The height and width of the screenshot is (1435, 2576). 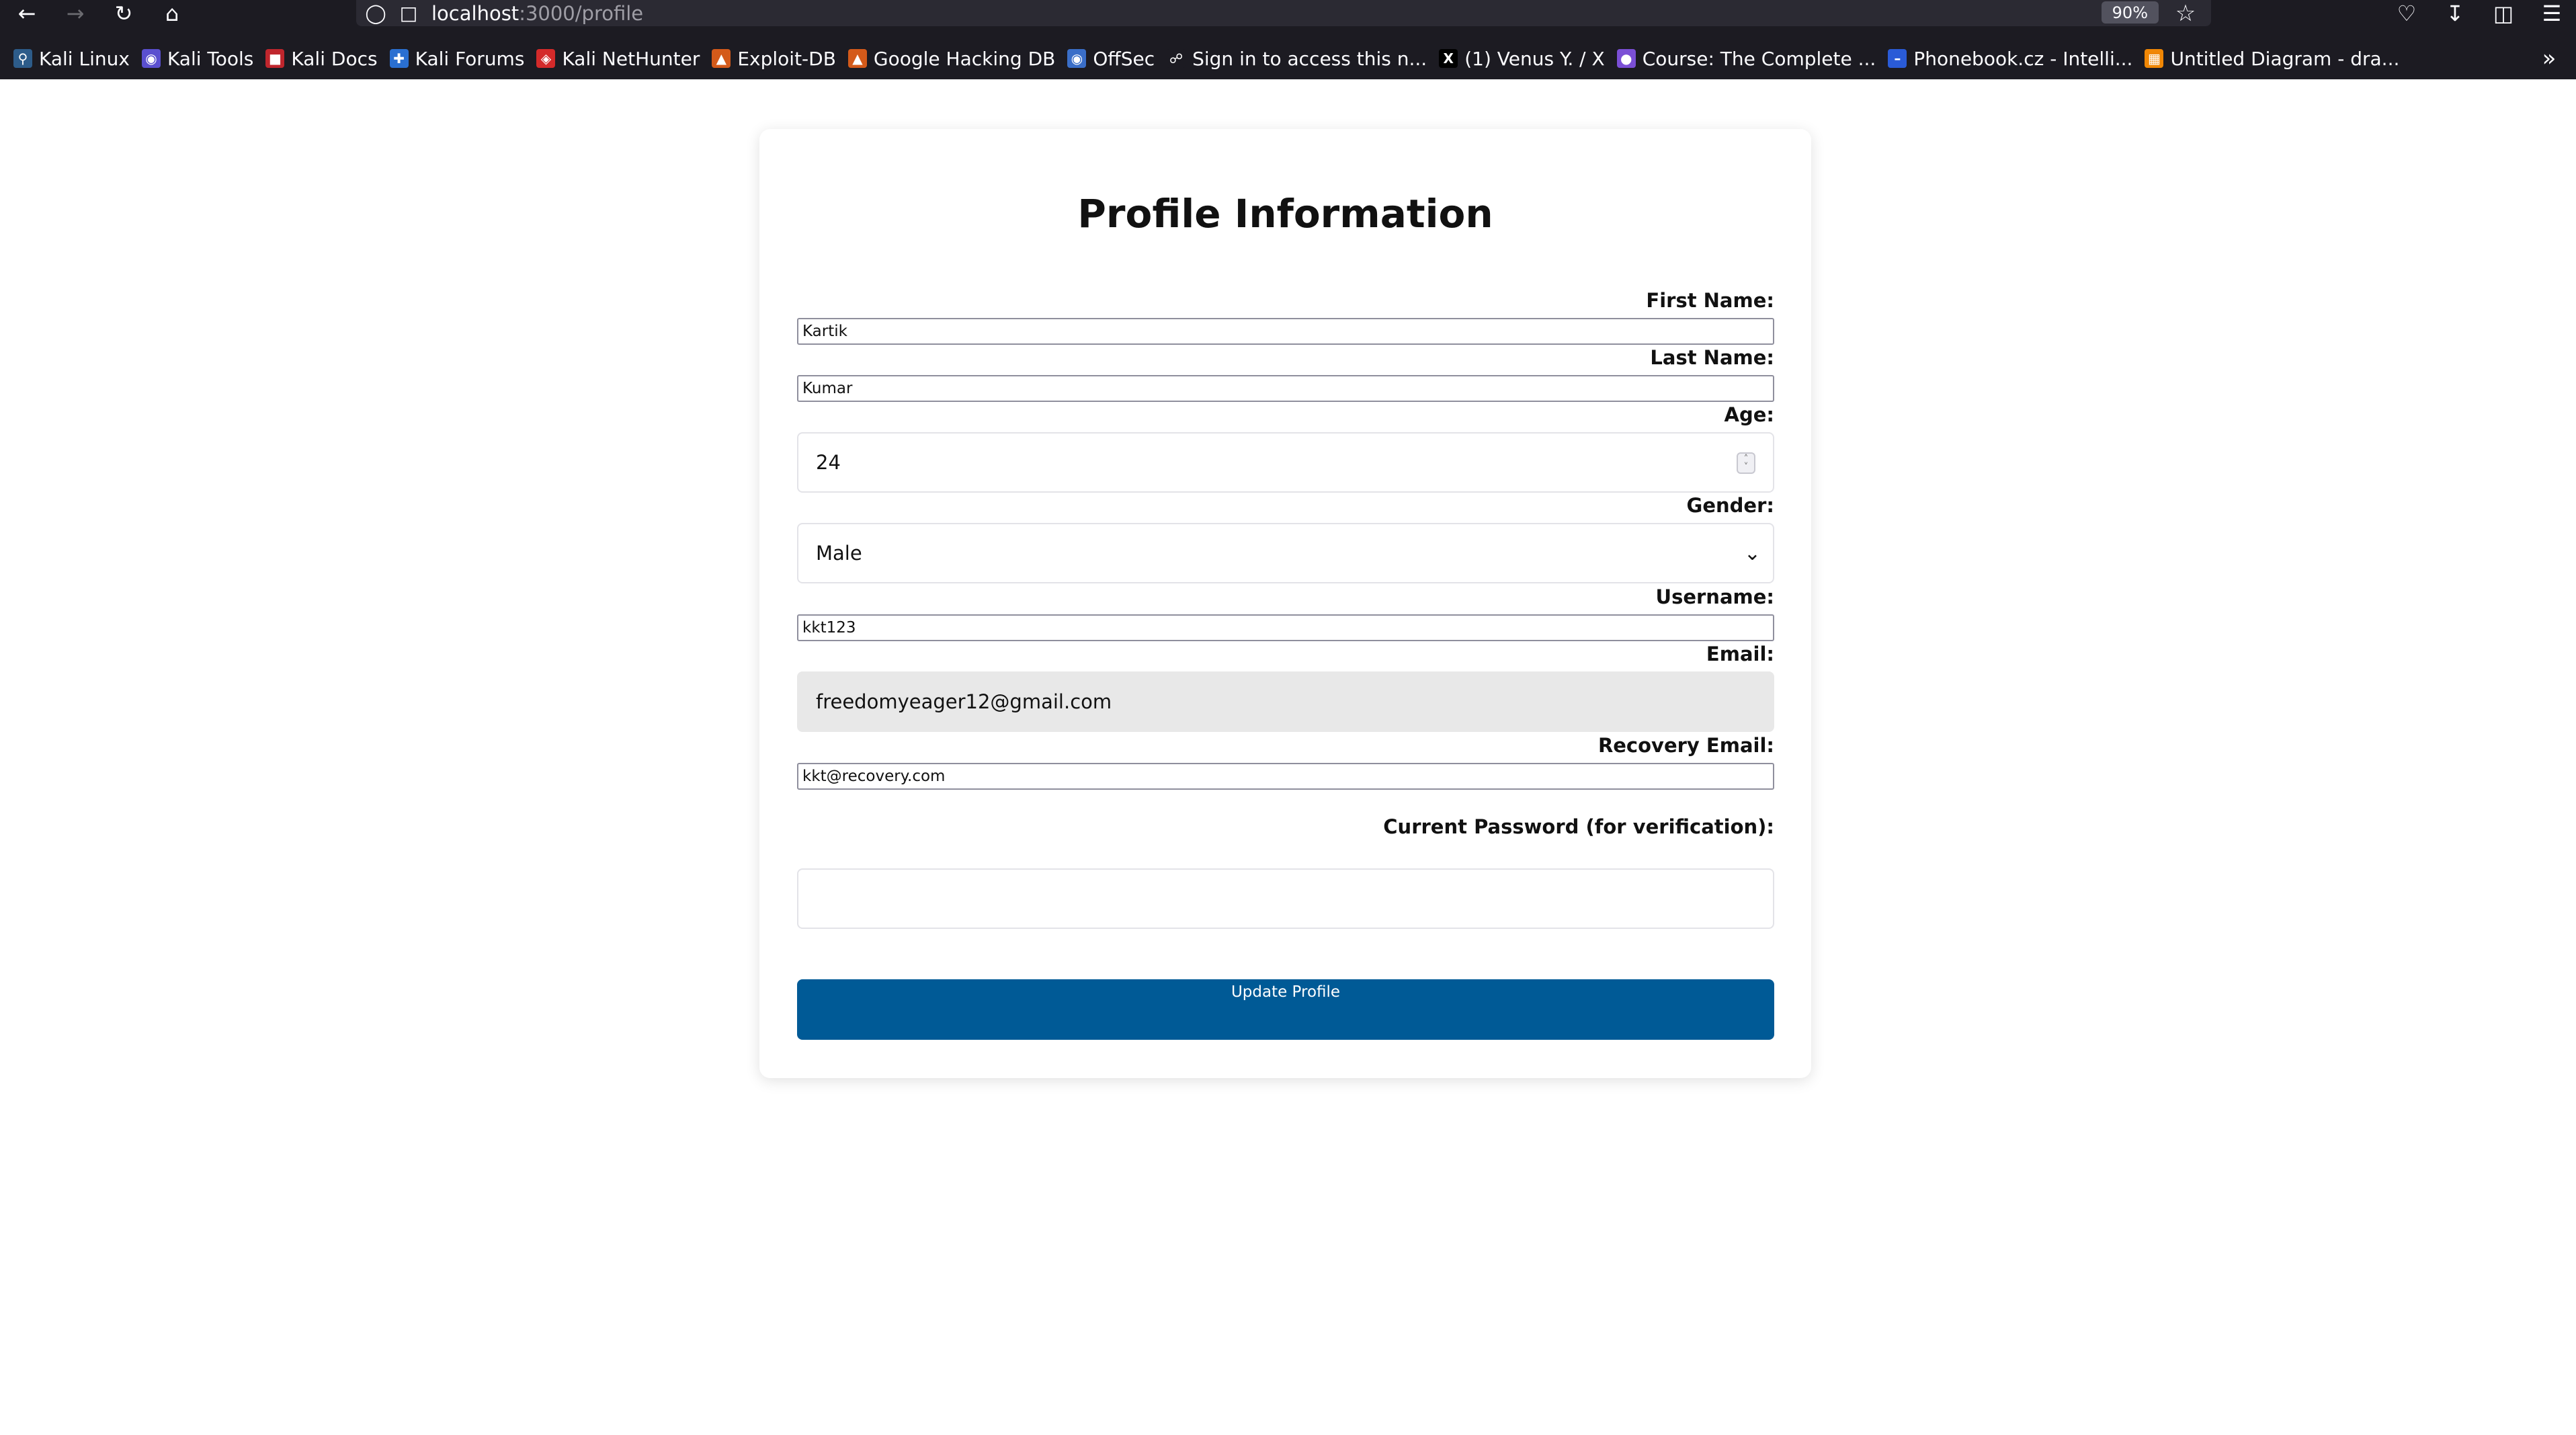 What do you see at coordinates (1749, 414) in the screenshot?
I see `age-label: Age:` at bounding box center [1749, 414].